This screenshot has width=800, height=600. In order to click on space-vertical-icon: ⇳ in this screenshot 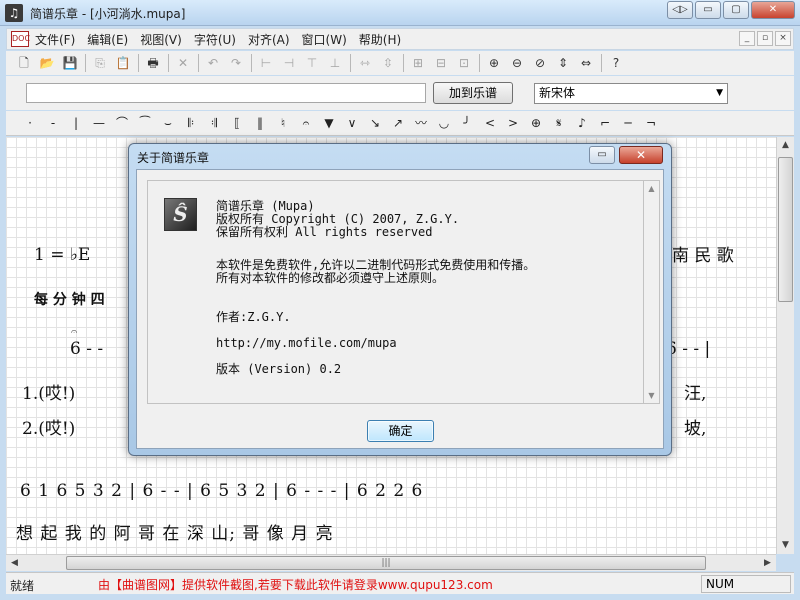, I will do `click(388, 63)`.